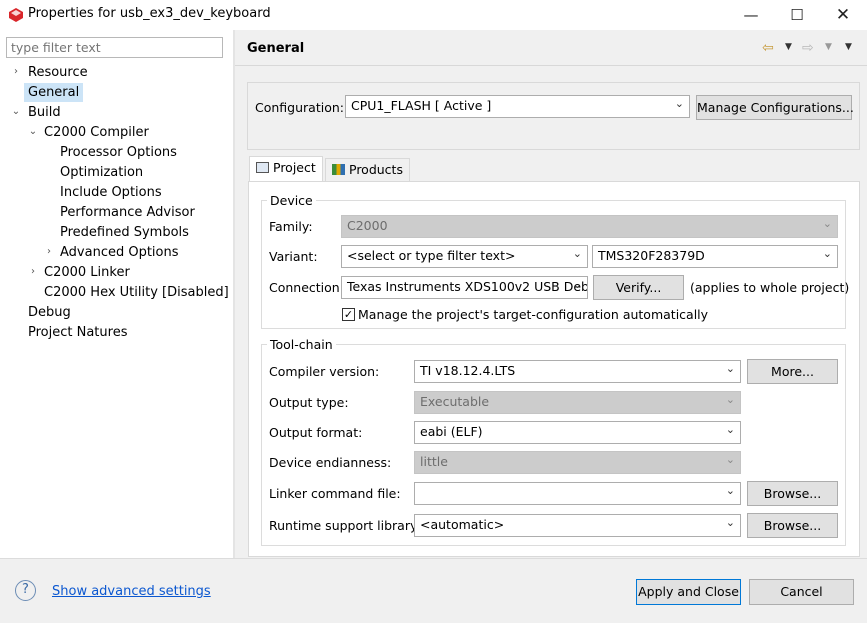 This screenshot has height=623, width=867. I want to click on sidebar-item-build: Build, so click(44, 112).